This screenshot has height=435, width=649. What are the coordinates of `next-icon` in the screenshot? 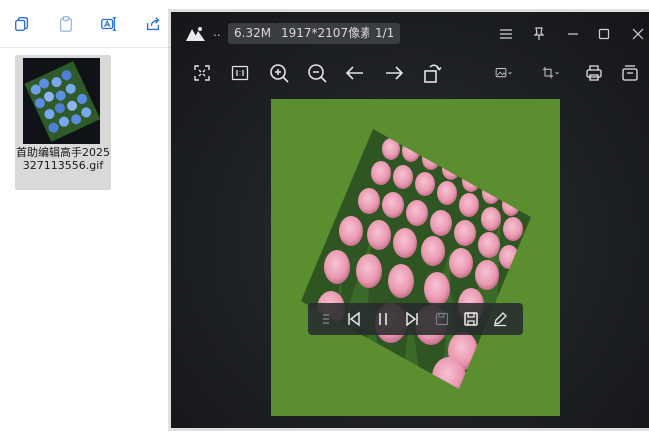 It's located at (394, 73).